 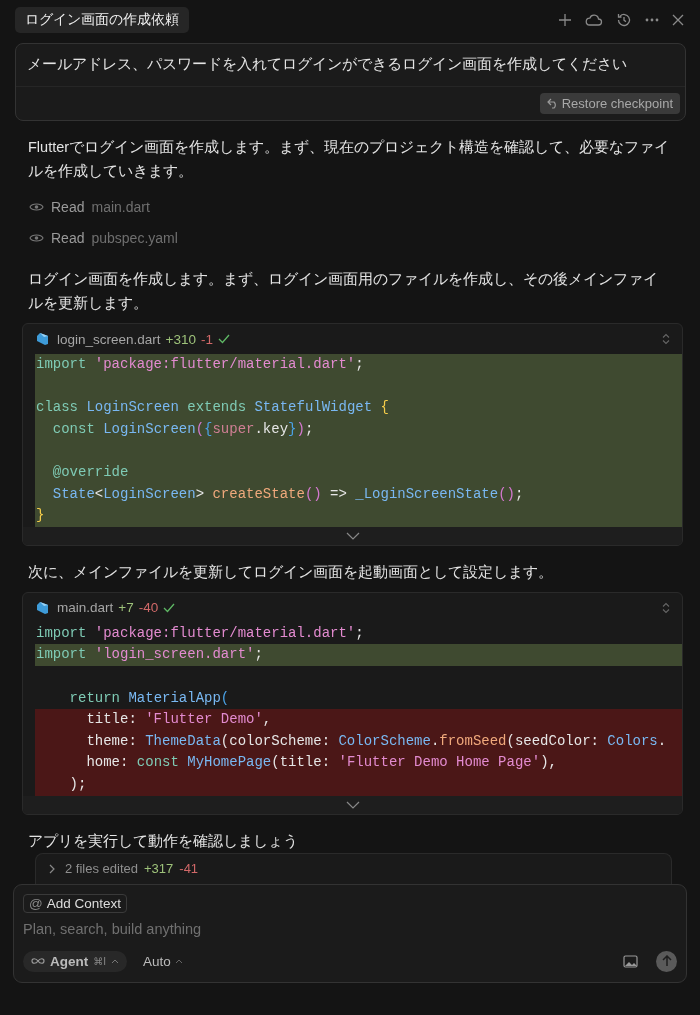 What do you see at coordinates (109, 339) in the screenshot?
I see `file-name: login_screen.dart` at bounding box center [109, 339].